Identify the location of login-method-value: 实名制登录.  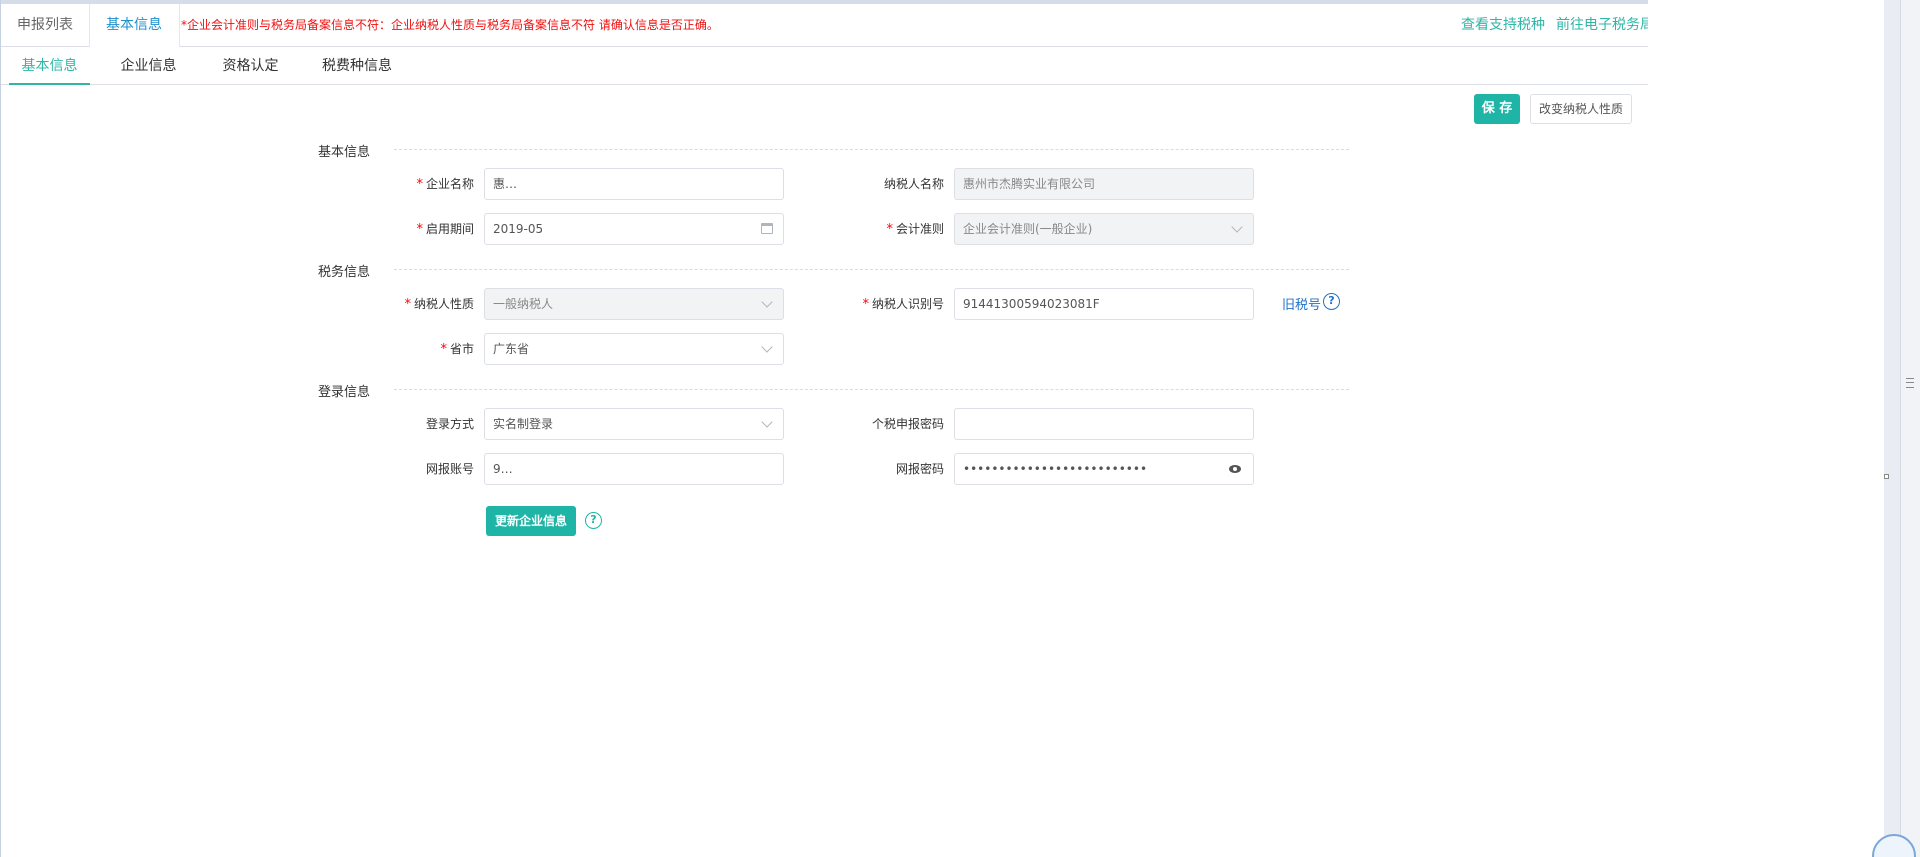
(523, 424).